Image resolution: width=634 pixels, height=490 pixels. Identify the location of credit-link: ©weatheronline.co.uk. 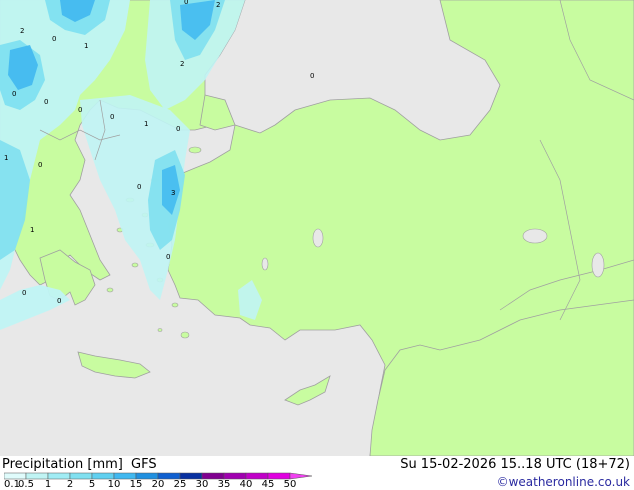
(563, 482).